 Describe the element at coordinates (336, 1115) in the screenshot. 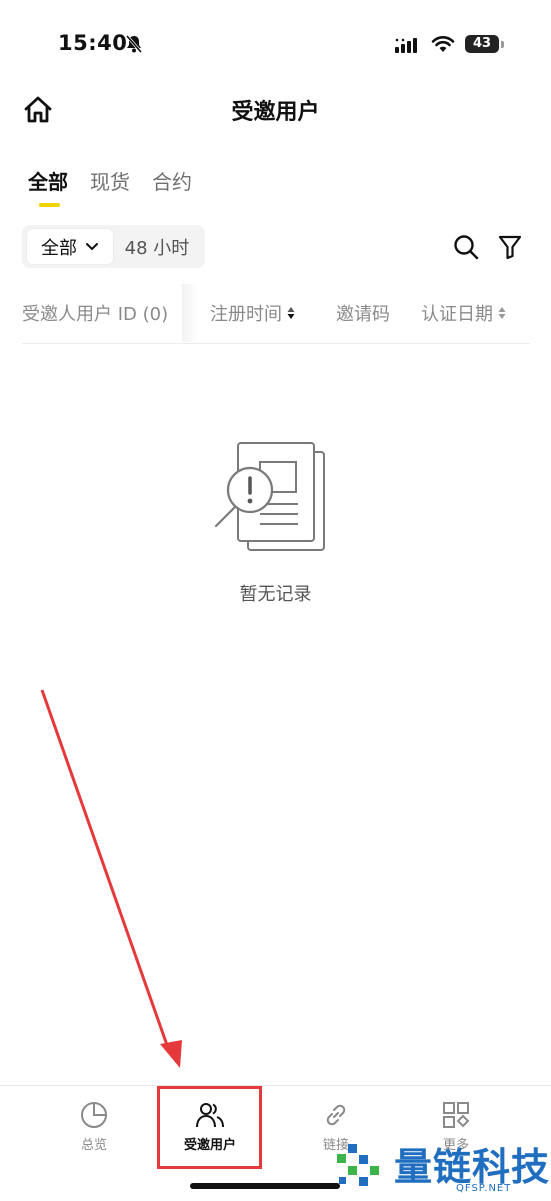

I see `link-icon` at that location.